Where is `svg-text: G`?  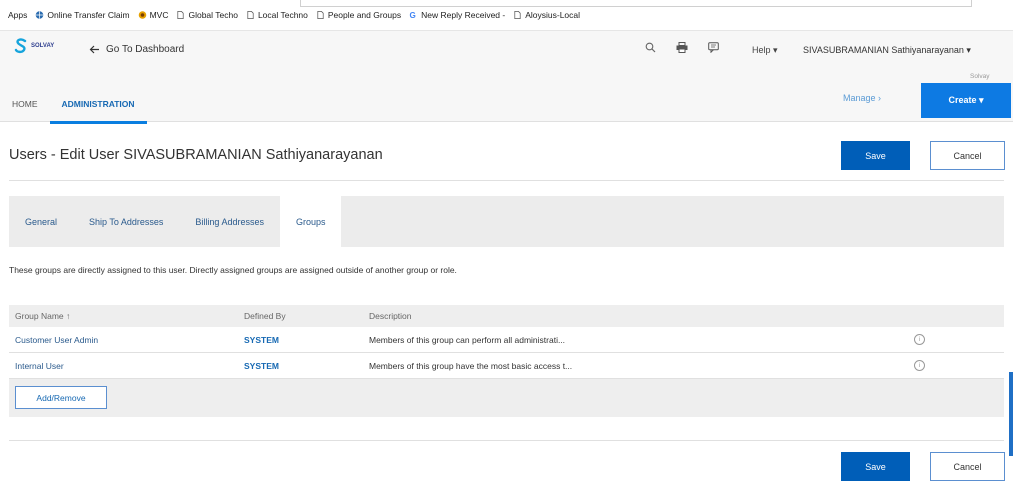 svg-text: G is located at coordinates (413, 15).